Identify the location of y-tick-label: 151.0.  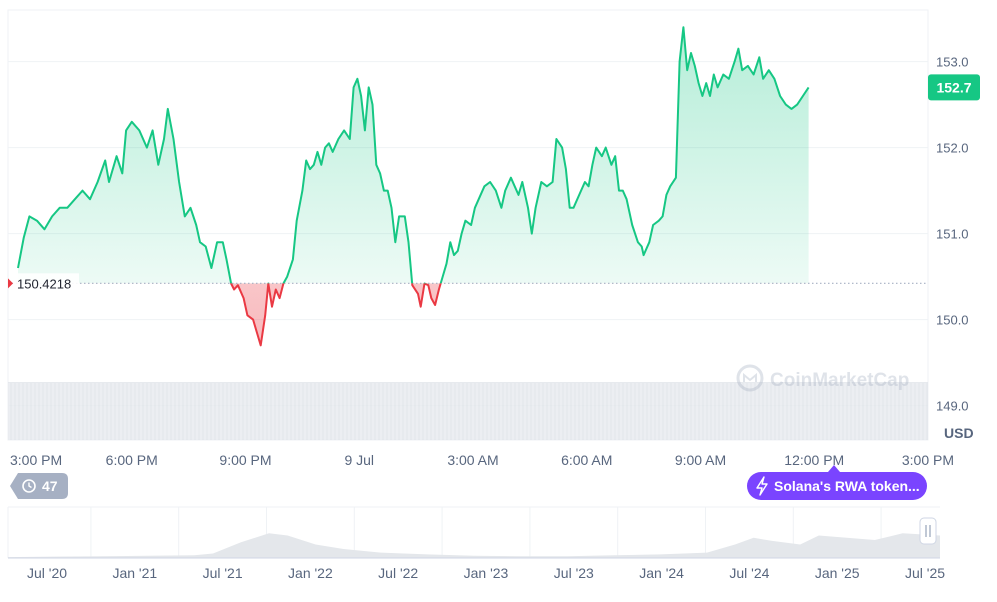
(952, 234).